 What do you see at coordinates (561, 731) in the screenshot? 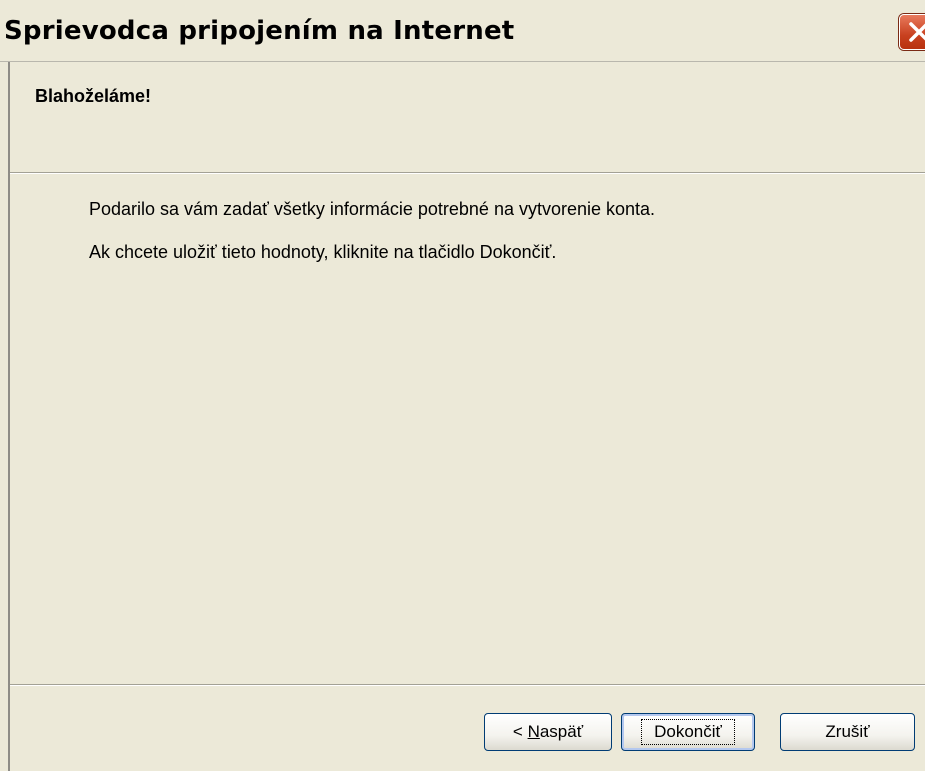
I see `back-button-label: aspäť` at bounding box center [561, 731].